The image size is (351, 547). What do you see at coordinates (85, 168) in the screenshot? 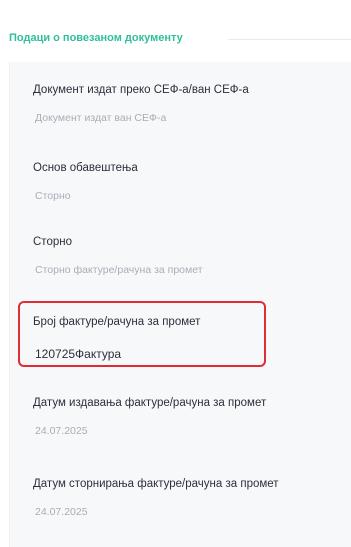
I see `field-label: Основ обавештења` at bounding box center [85, 168].